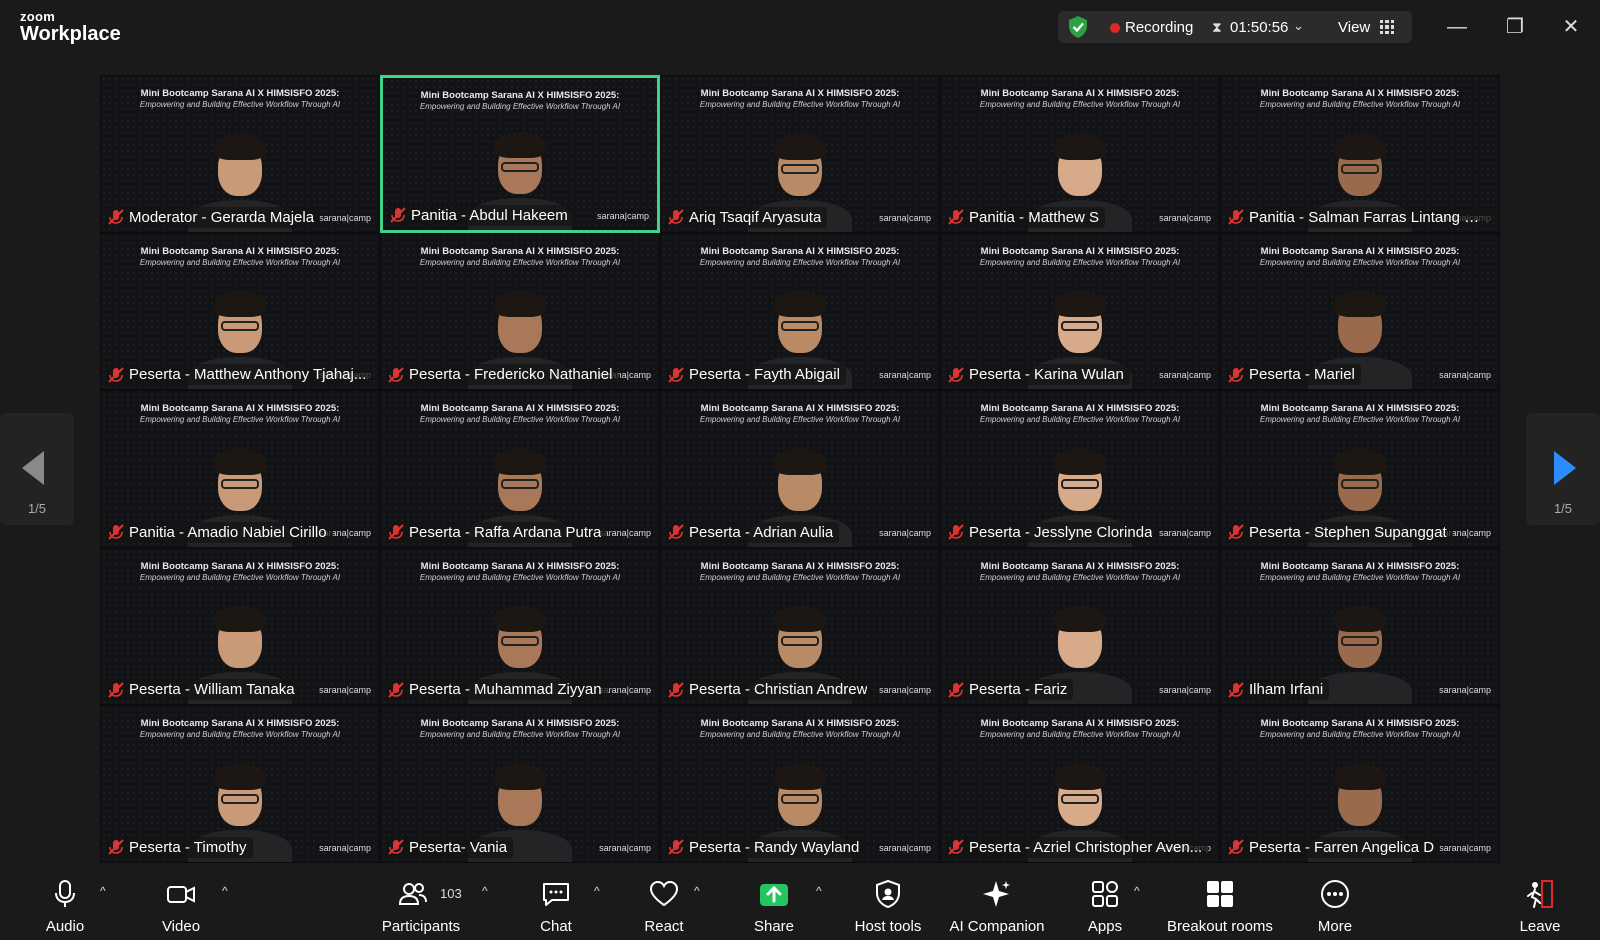 This screenshot has height=940, width=1600. What do you see at coordinates (697, 891) in the screenshot?
I see `react-options-chevron-icon: ^` at bounding box center [697, 891].